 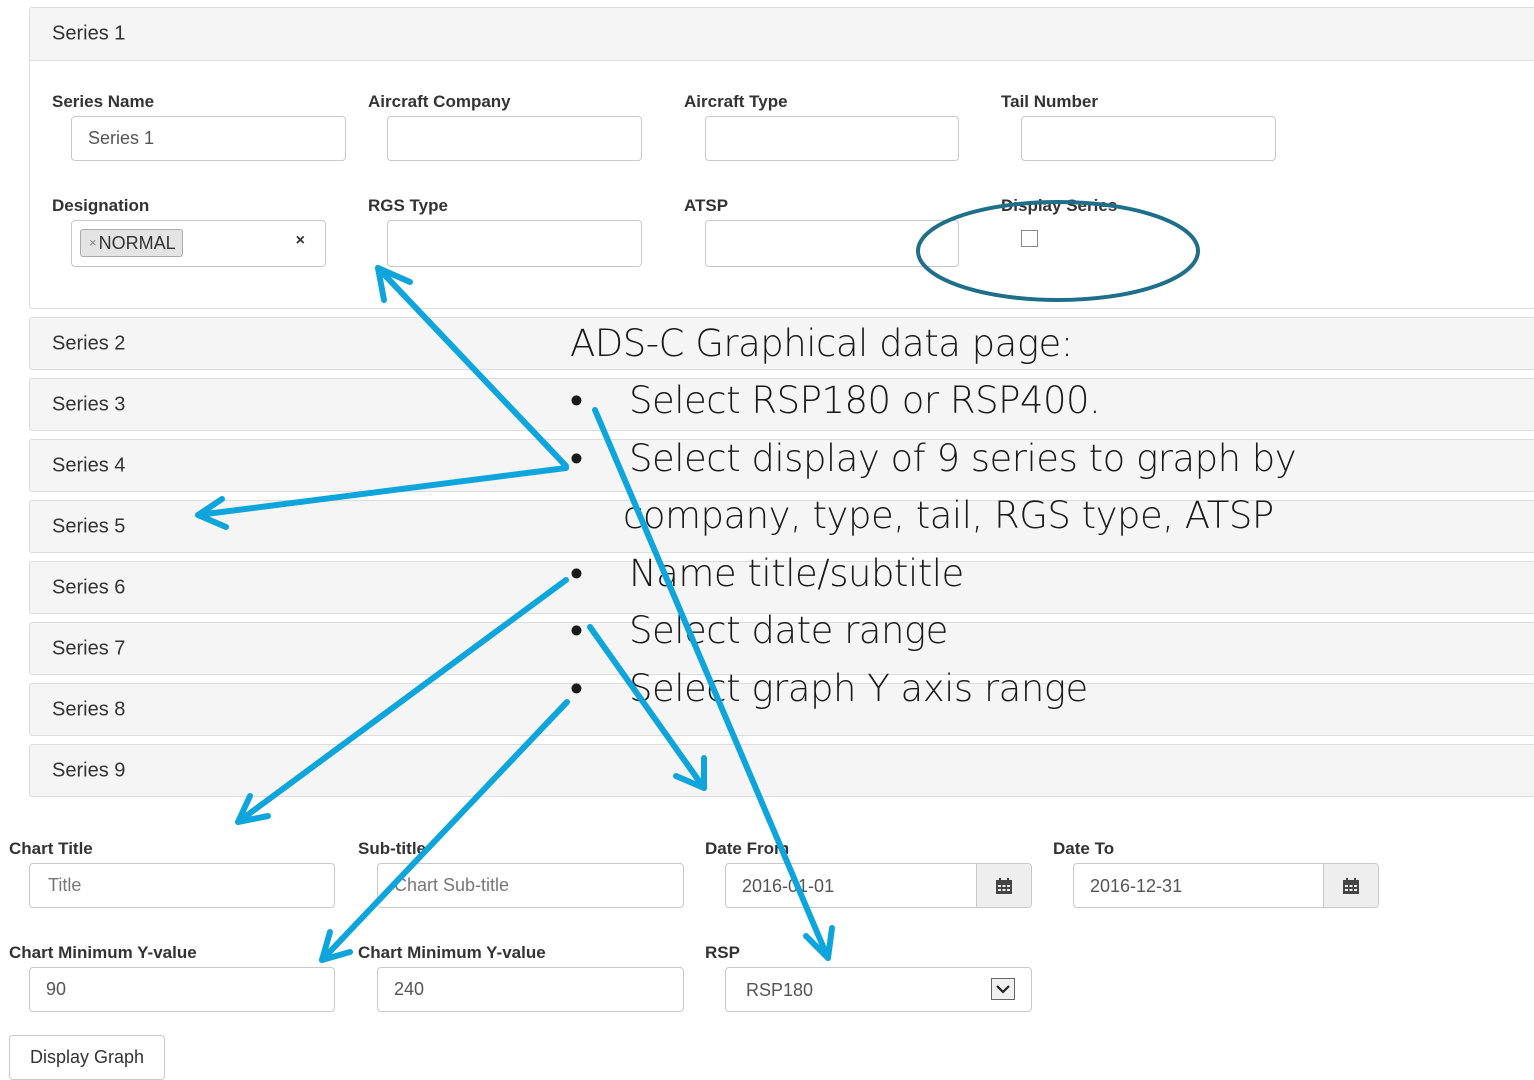 What do you see at coordinates (182, 885) in the screenshot?
I see `chart-title-input` at bounding box center [182, 885].